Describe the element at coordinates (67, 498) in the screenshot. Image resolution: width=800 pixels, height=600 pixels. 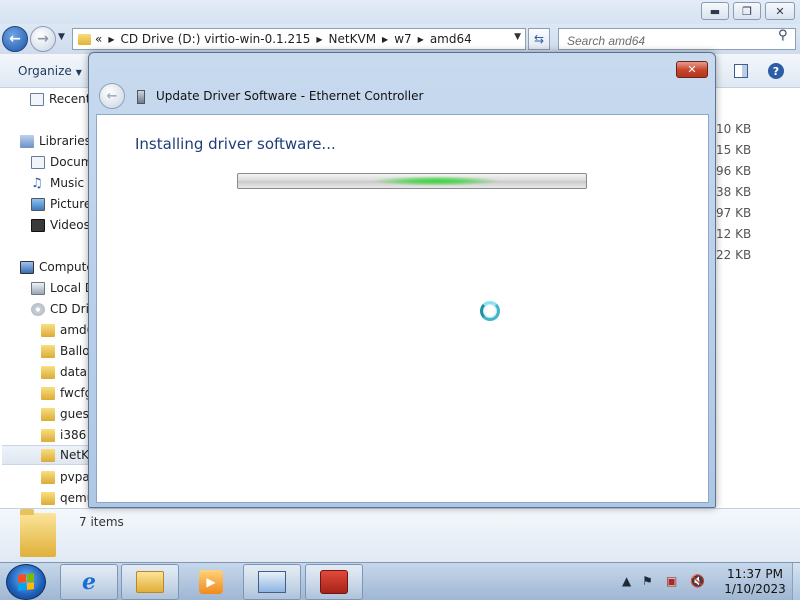
I see `nav-folder: qemu` at that location.